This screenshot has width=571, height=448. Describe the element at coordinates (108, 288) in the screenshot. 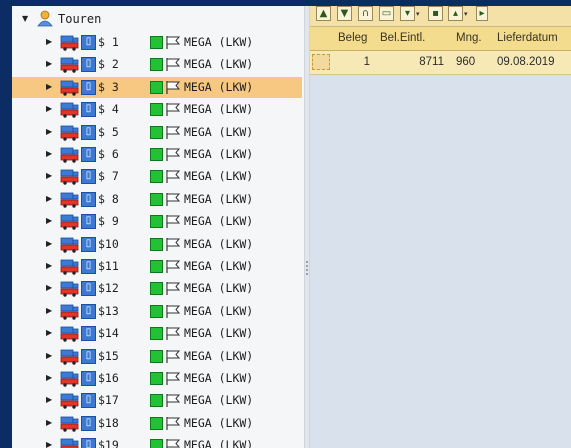

I see `tour-number: $12` at that location.